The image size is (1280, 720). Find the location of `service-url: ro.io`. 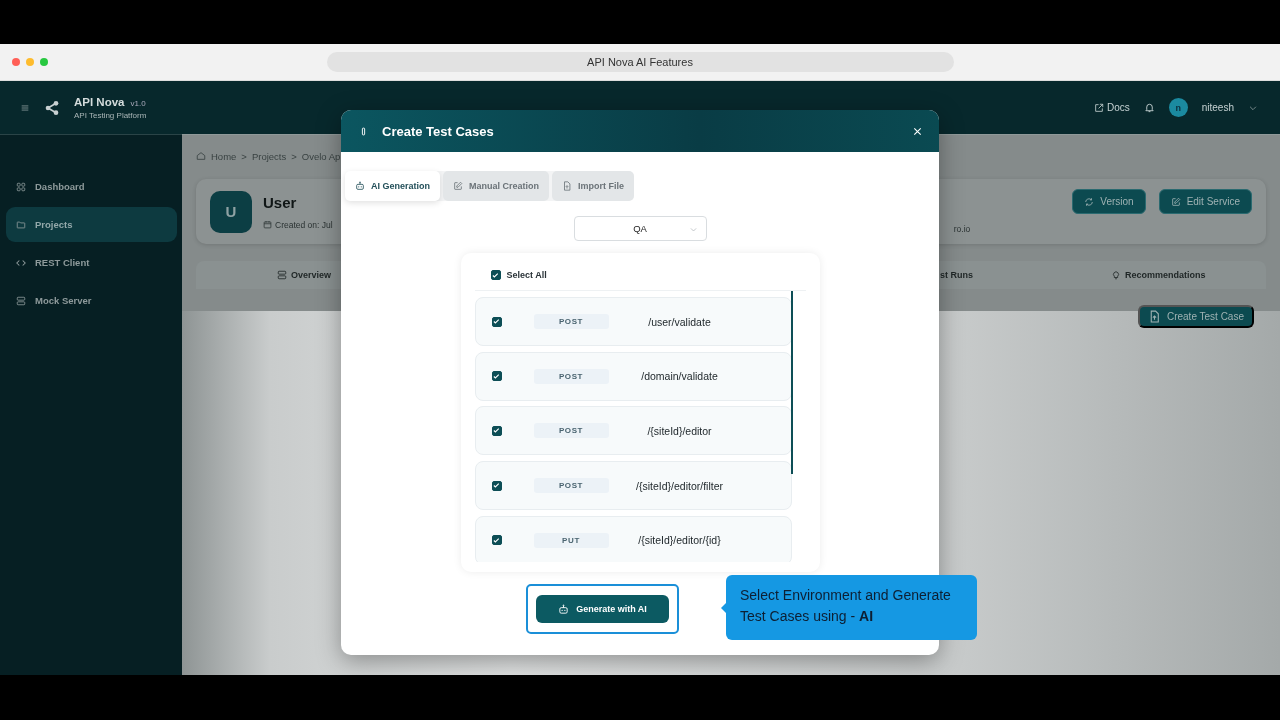

service-url: ro.io is located at coordinates (962, 229).